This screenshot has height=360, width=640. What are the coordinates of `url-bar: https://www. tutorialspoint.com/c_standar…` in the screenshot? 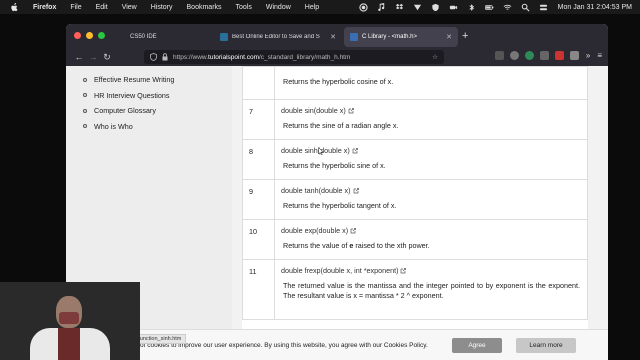 It's located at (294, 57).